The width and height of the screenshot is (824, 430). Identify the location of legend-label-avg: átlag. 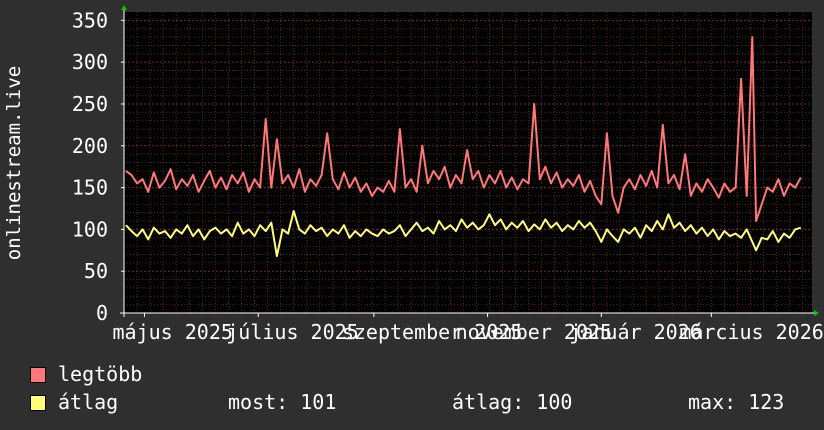
(88, 402).